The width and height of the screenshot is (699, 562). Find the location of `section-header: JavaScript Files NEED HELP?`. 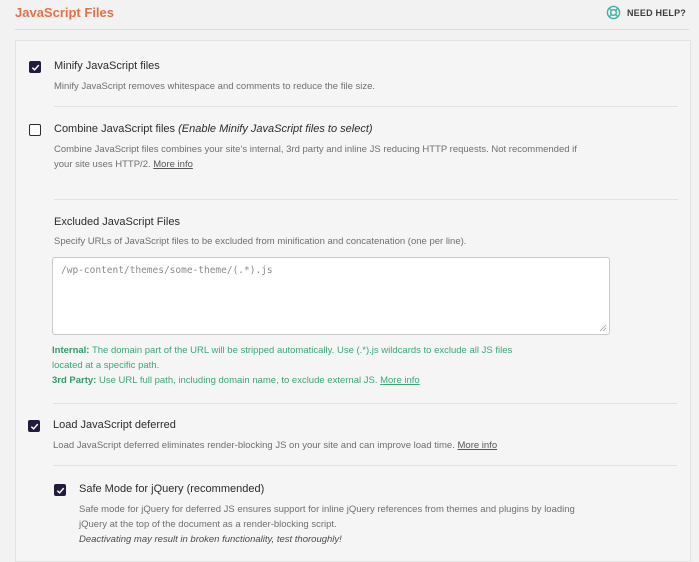

section-header: JavaScript Files NEED HELP? is located at coordinates (349, 15).